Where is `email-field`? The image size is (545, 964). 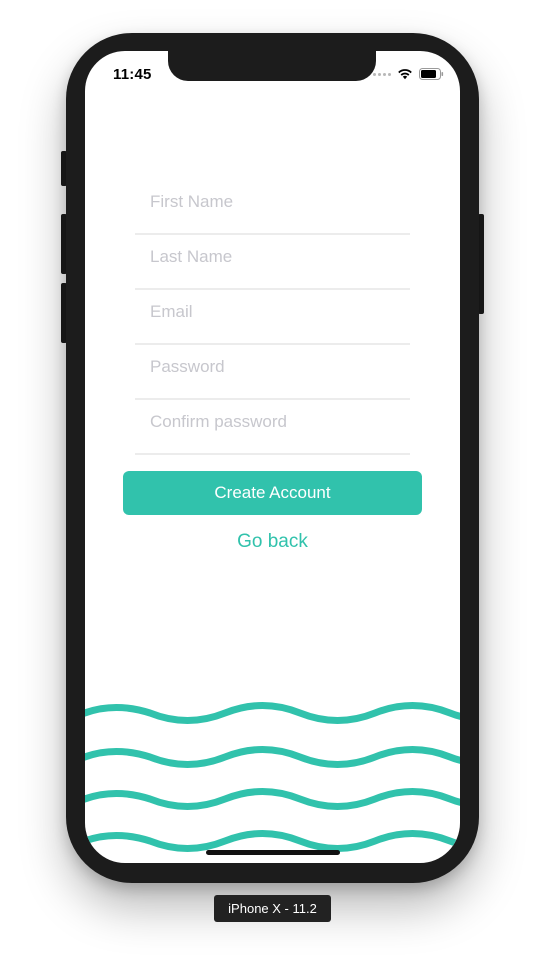
email-field is located at coordinates (275, 312).